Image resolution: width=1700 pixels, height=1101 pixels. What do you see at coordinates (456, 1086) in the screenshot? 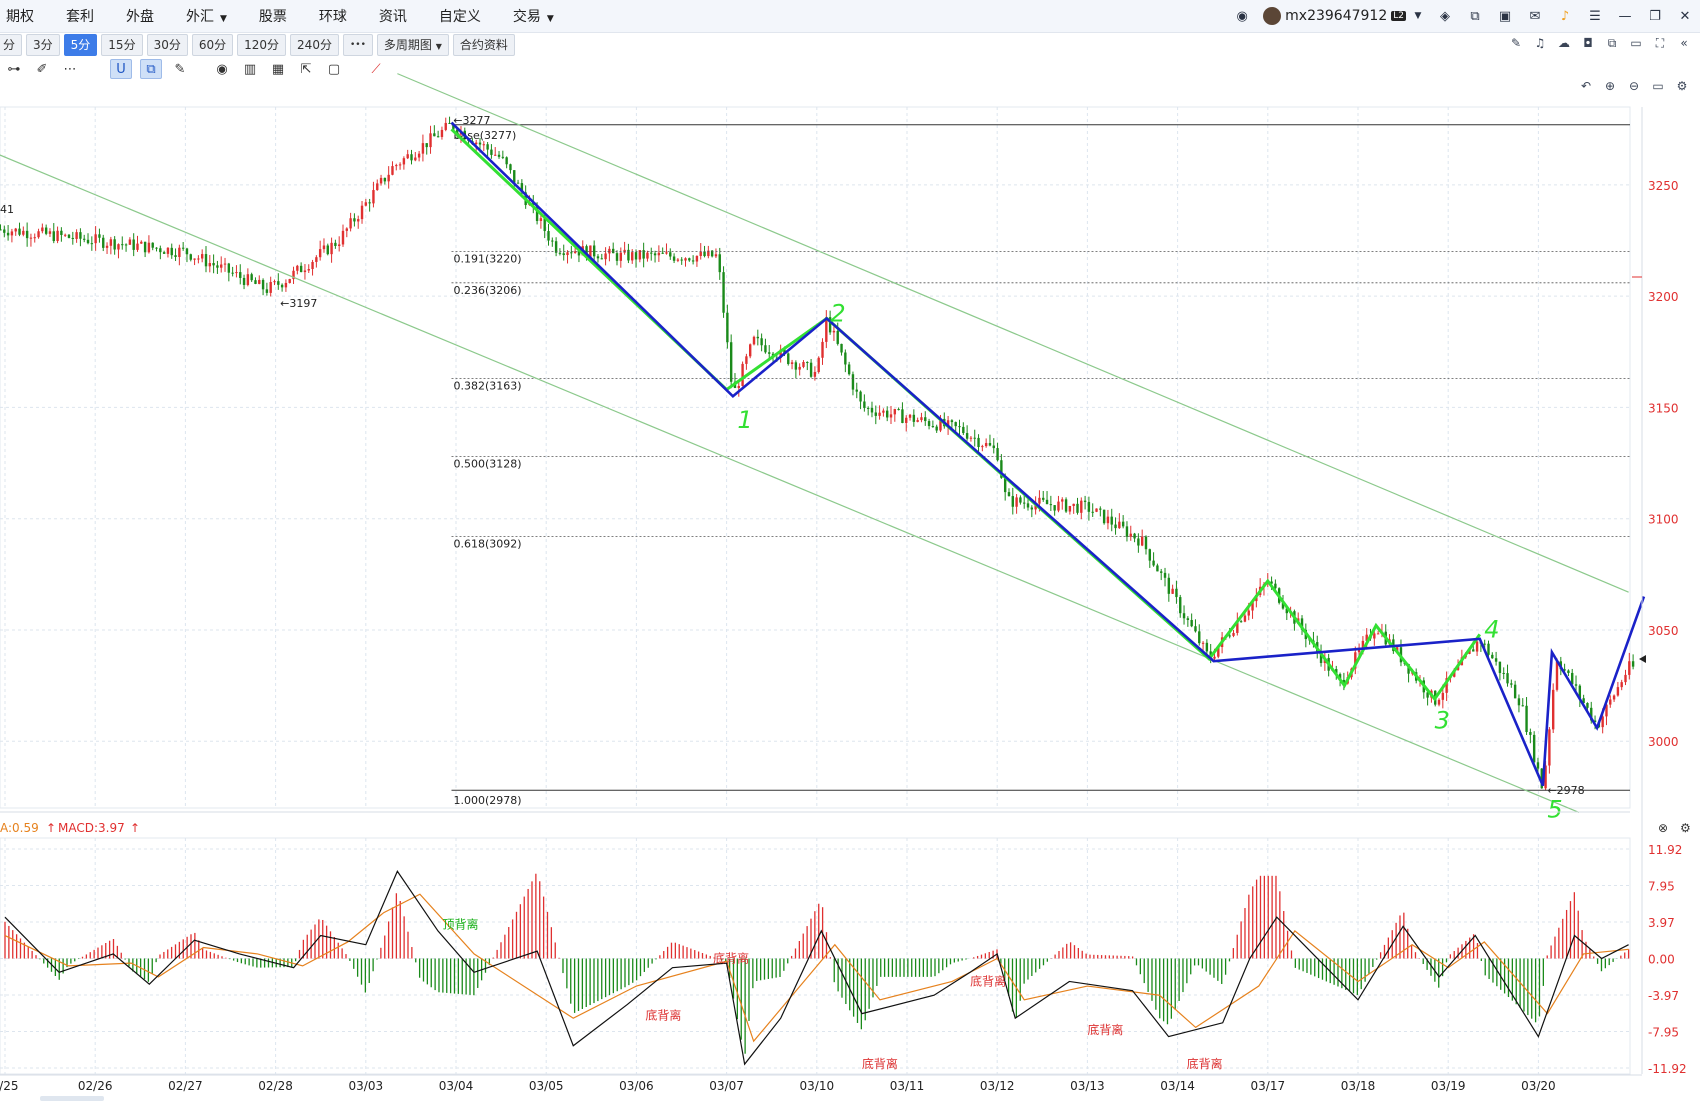
I see `time-tick-label: 03/04` at bounding box center [456, 1086].